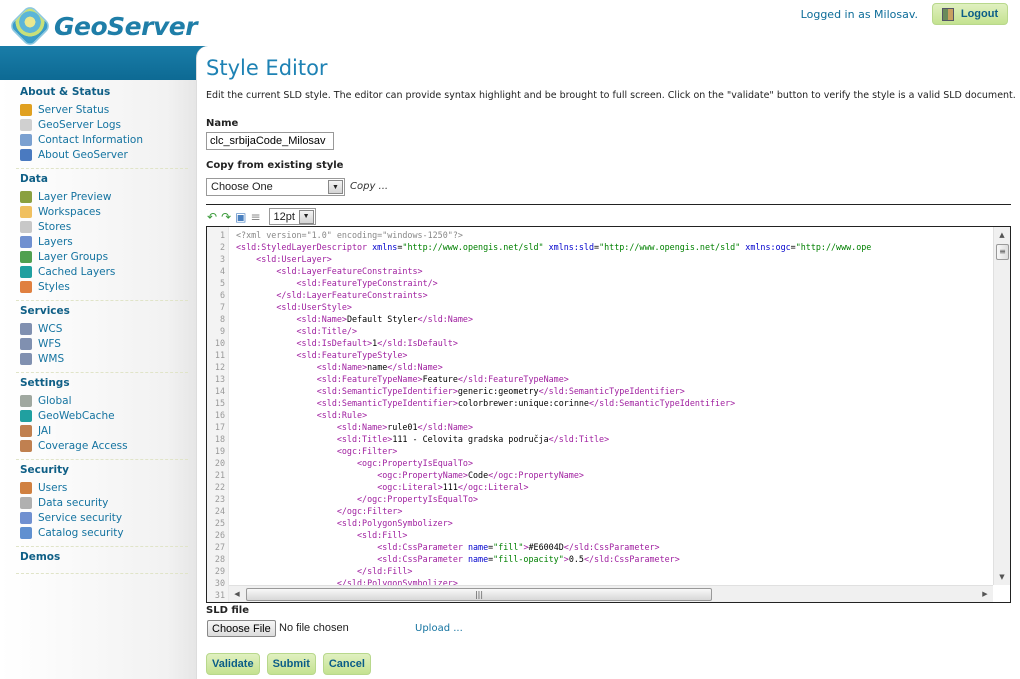 This screenshot has height=679, width=1020. I want to click on reformat-icon: ≡, so click(255, 217).